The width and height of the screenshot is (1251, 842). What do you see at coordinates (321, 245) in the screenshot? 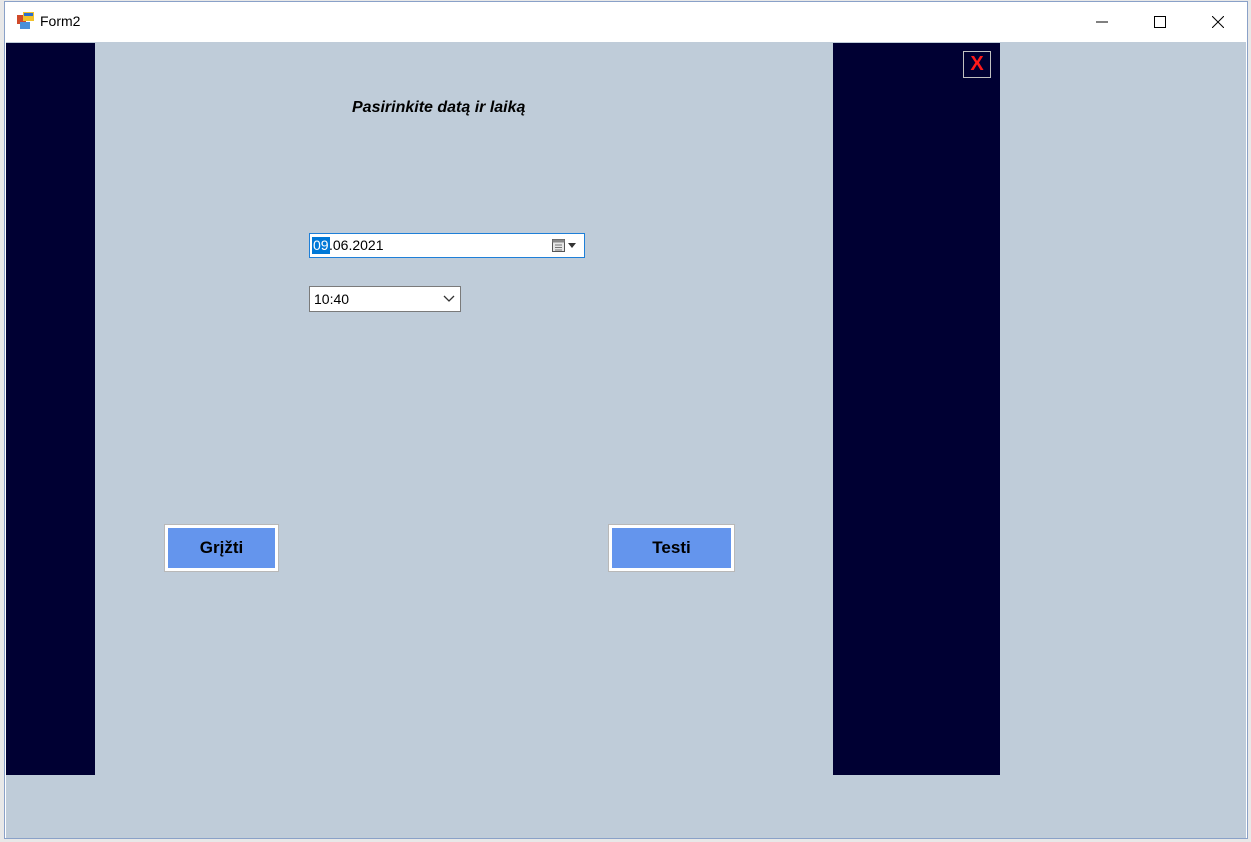
I see `date-day-segment: 09` at bounding box center [321, 245].